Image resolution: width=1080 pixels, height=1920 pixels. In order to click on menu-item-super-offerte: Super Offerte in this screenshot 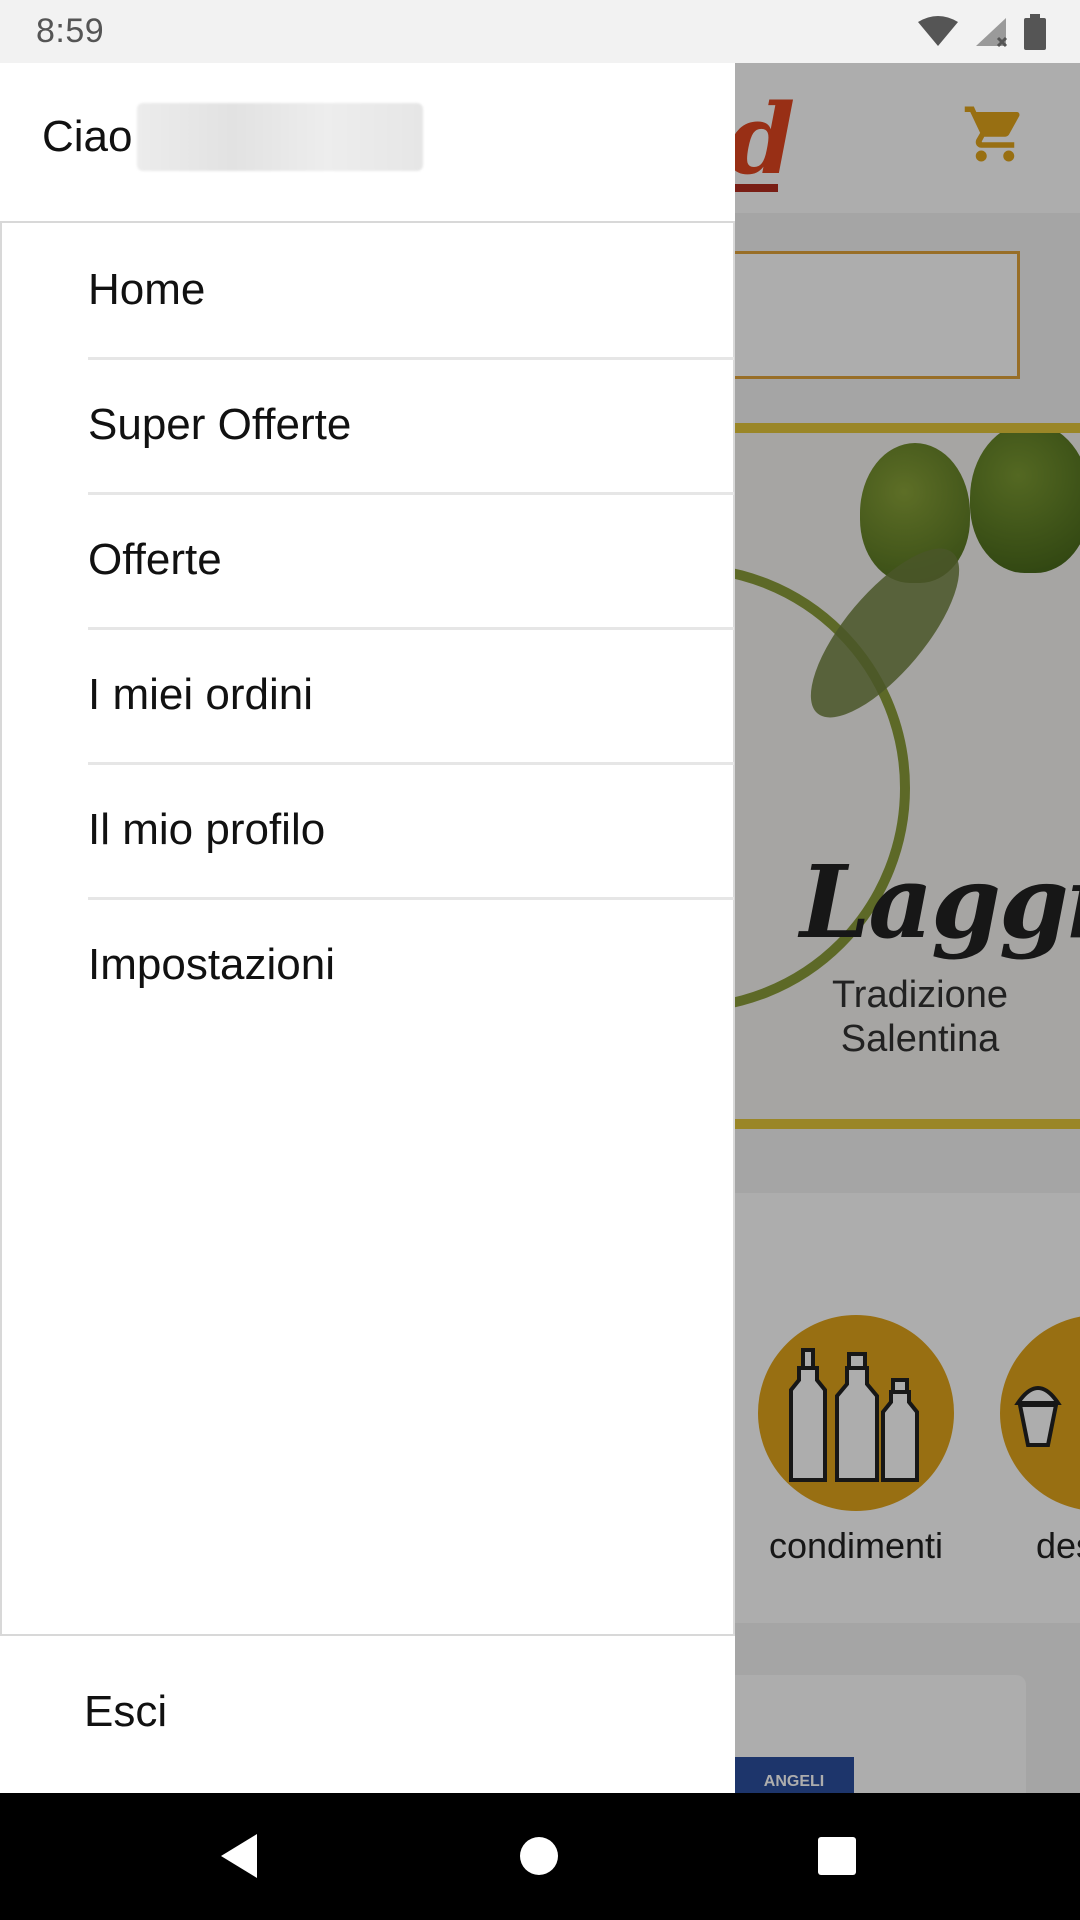, I will do `click(411, 426)`.